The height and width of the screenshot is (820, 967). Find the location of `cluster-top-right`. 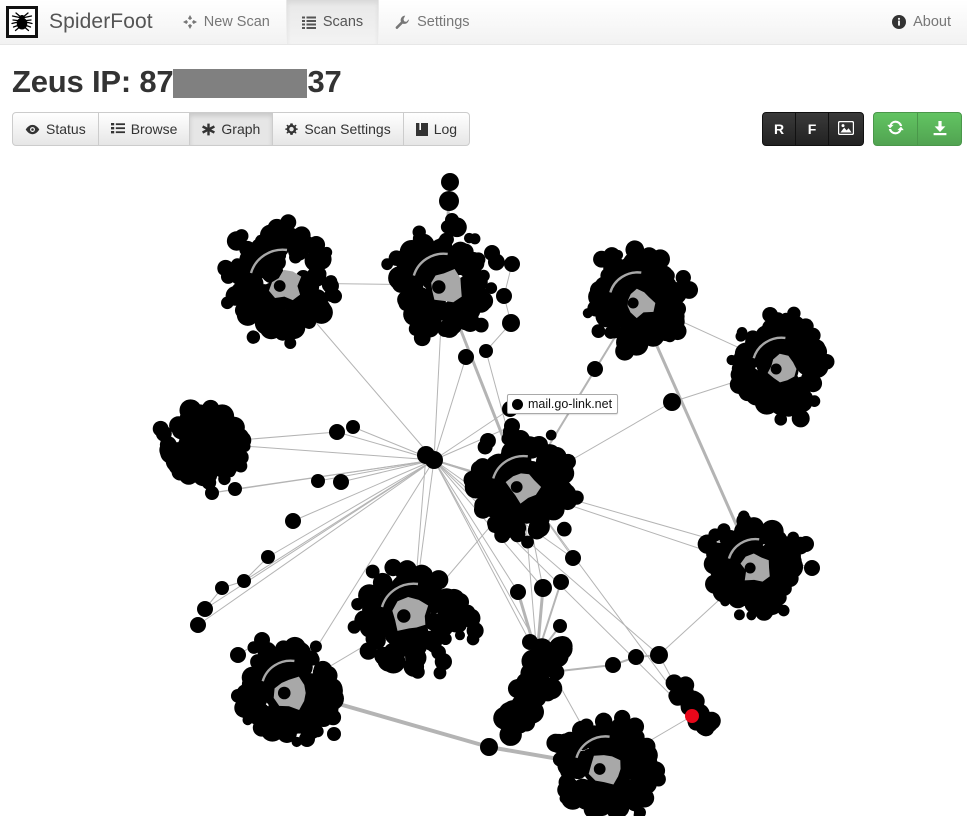

cluster-top-right is located at coordinates (640, 300).